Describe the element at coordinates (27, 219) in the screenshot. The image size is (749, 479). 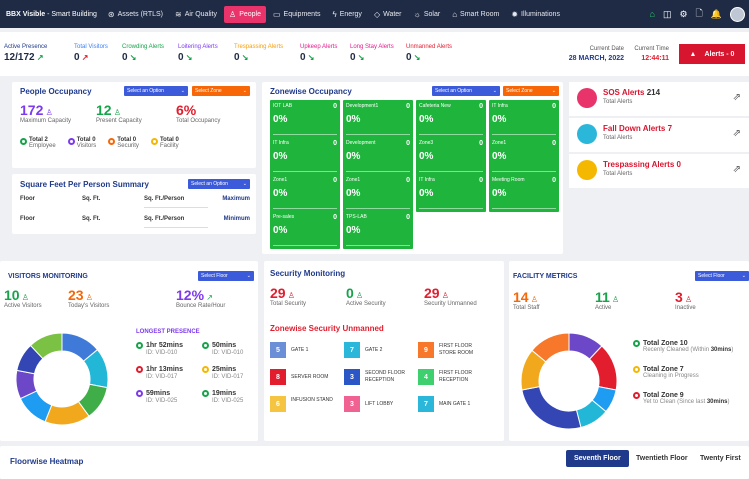
I see `sqft-cell-floor: Floor` at that location.